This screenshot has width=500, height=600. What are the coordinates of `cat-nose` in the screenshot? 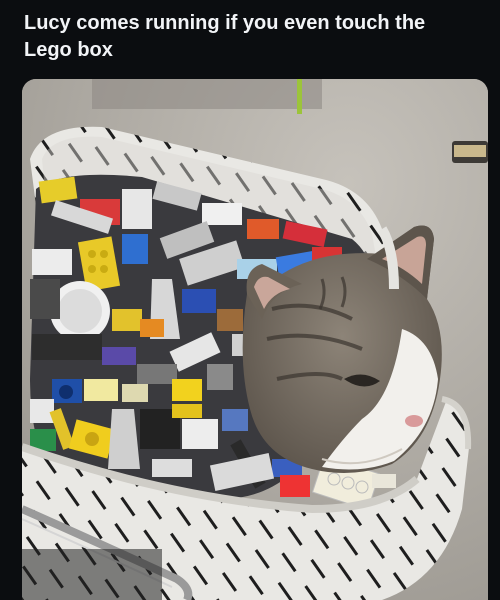 It's located at (414, 421).